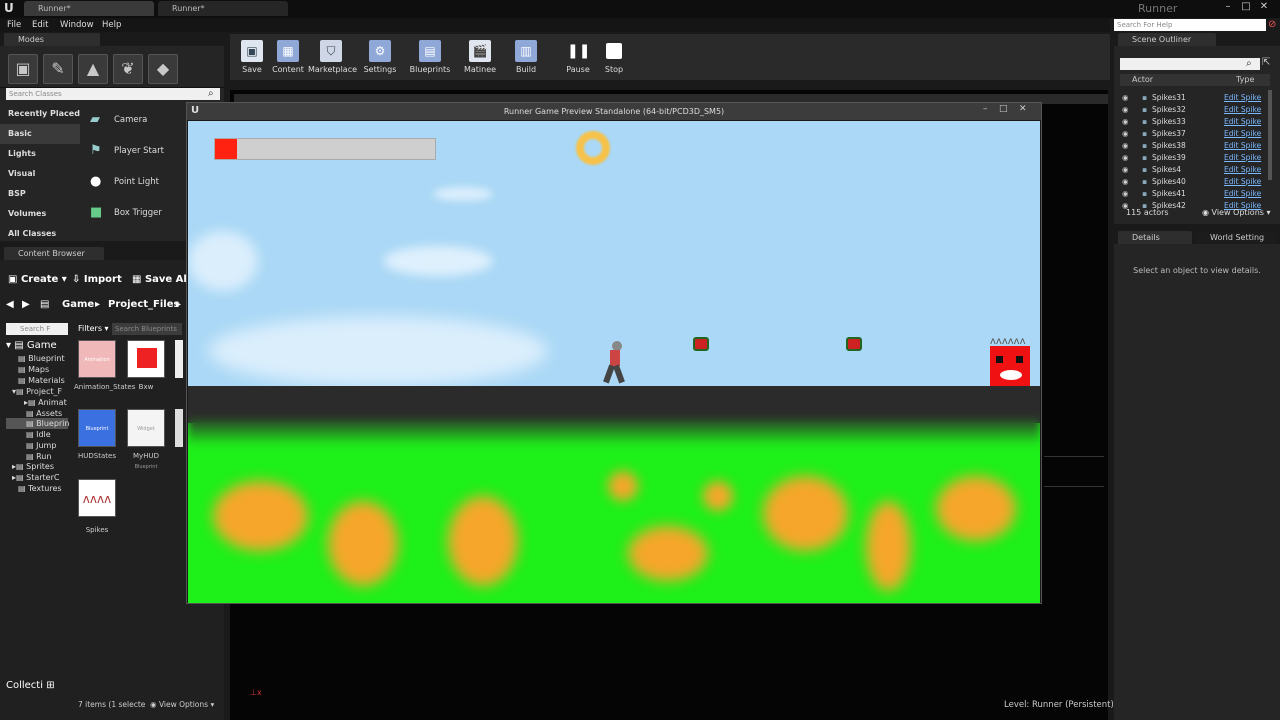 The image size is (1280, 720). I want to click on menu-edit: Edit, so click(40, 25).